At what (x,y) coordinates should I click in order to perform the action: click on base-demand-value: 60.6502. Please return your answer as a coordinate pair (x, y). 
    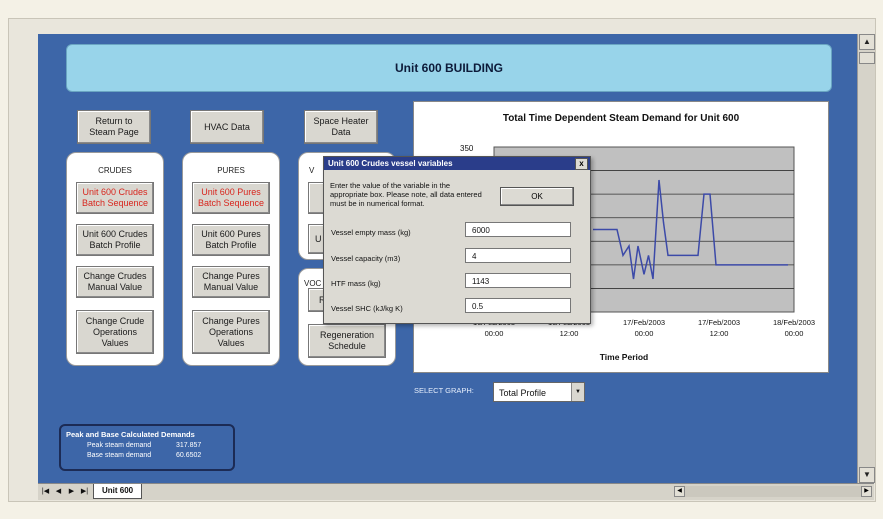
    Looking at the image, I should click on (189, 455).